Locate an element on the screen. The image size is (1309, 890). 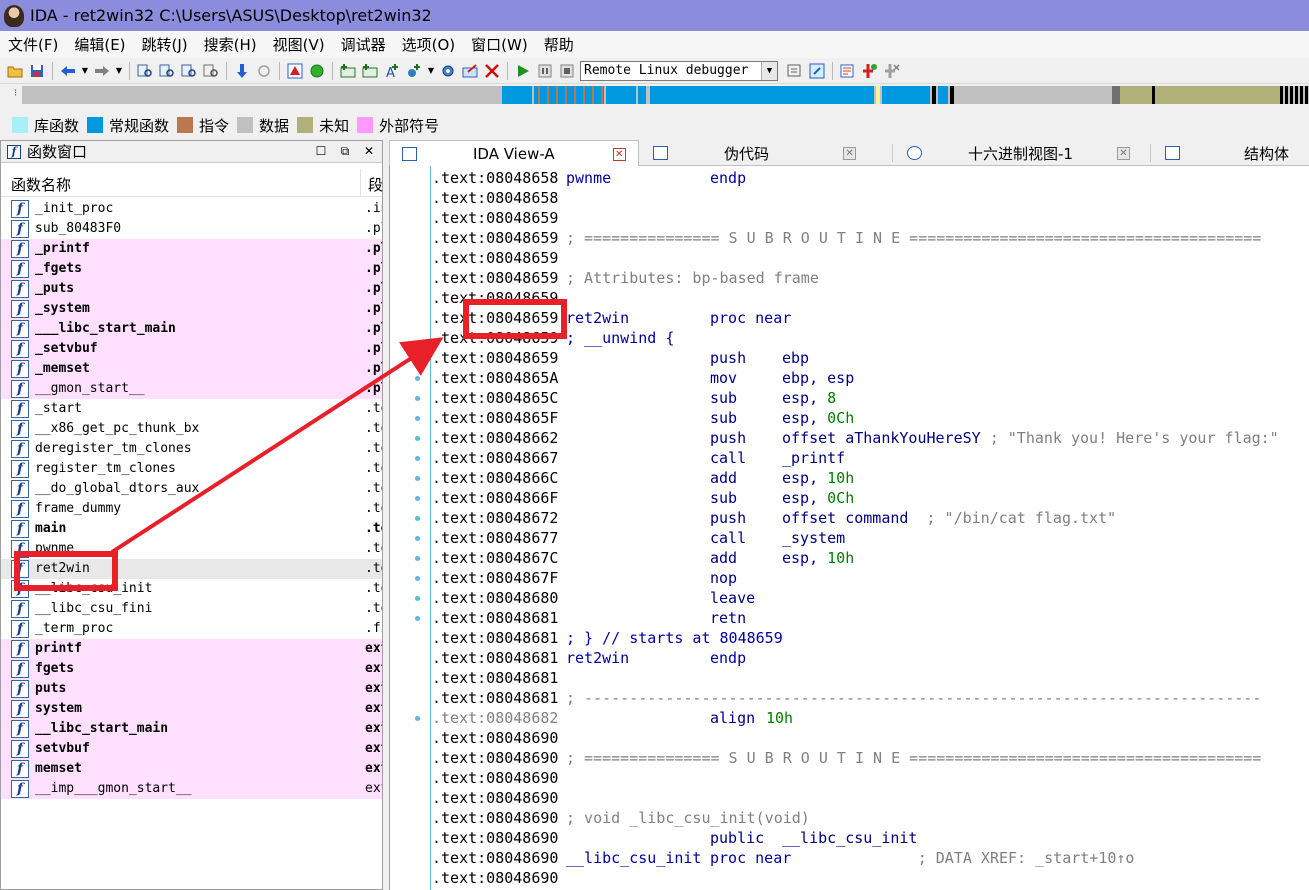
tab-structures: 结构体 is located at coordinates (1231, 153).